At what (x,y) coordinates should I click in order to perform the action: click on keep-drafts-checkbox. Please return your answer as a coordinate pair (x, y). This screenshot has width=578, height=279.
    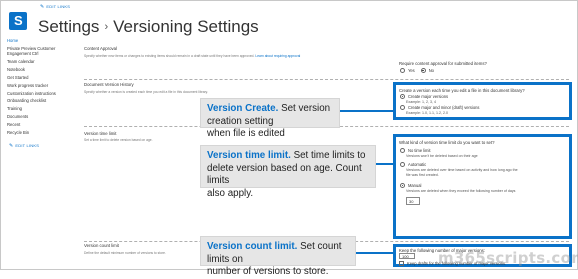
    Looking at the image, I should click on (401, 263).